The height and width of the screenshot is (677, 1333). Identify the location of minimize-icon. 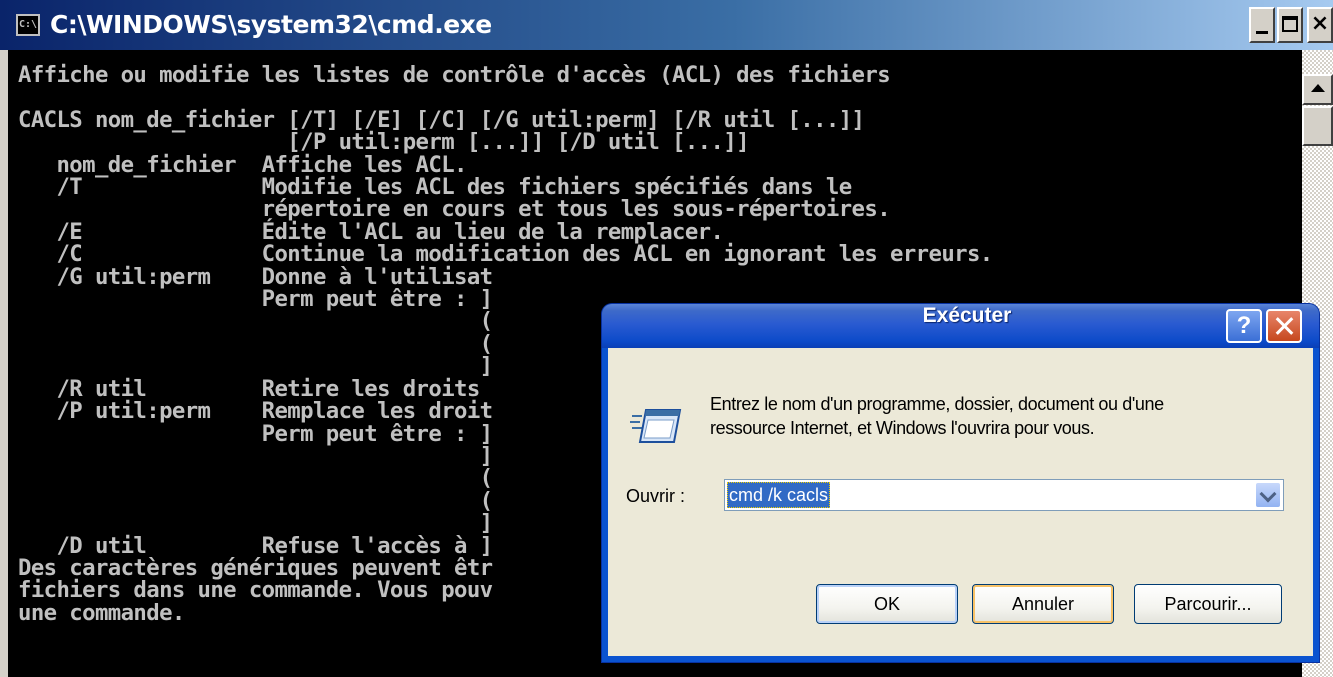
(1262, 32).